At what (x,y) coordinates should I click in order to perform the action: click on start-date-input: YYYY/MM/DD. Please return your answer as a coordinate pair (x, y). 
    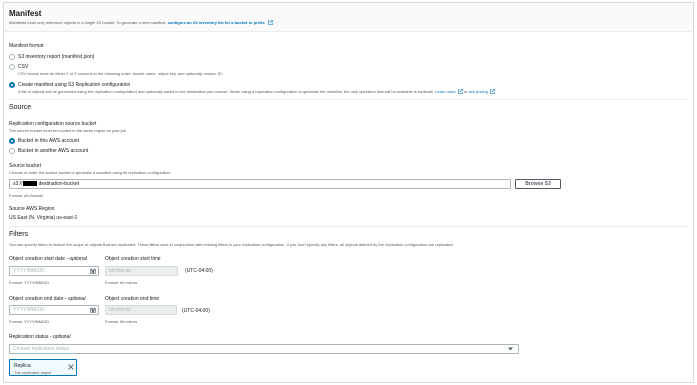
    Looking at the image, I should click on (54, 271).